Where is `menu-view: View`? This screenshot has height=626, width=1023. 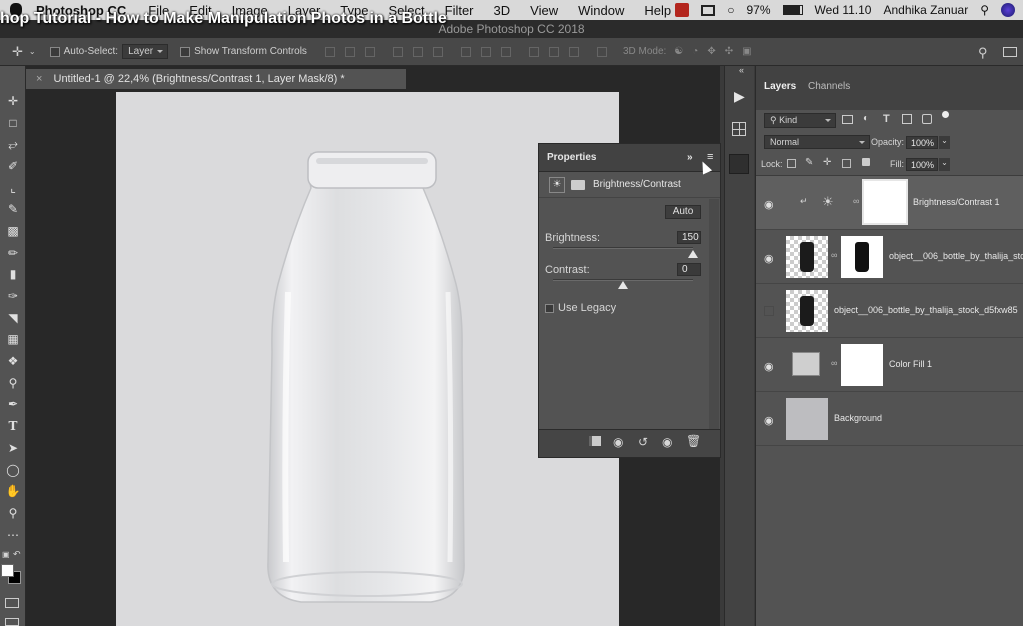 menu-view: View is located at coordinates (544, 10).